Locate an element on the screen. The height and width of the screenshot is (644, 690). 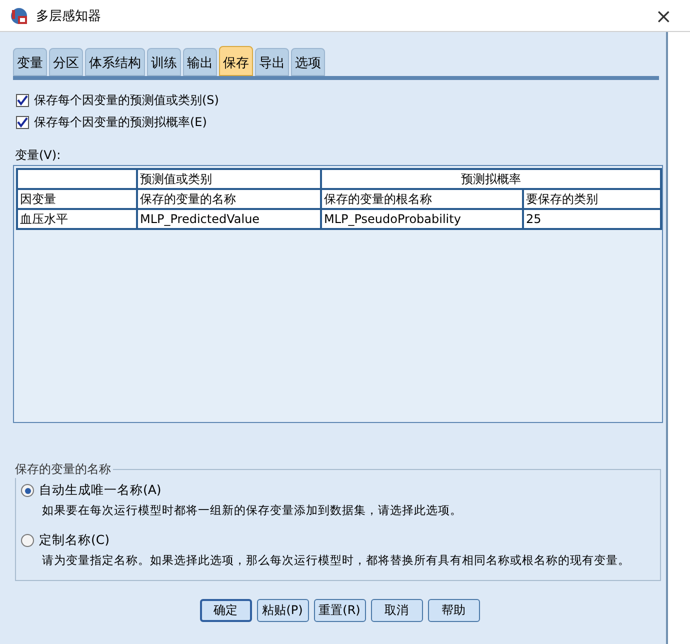
table-cell: MLP_PseudoProbability is located at coordinates (422, 219).